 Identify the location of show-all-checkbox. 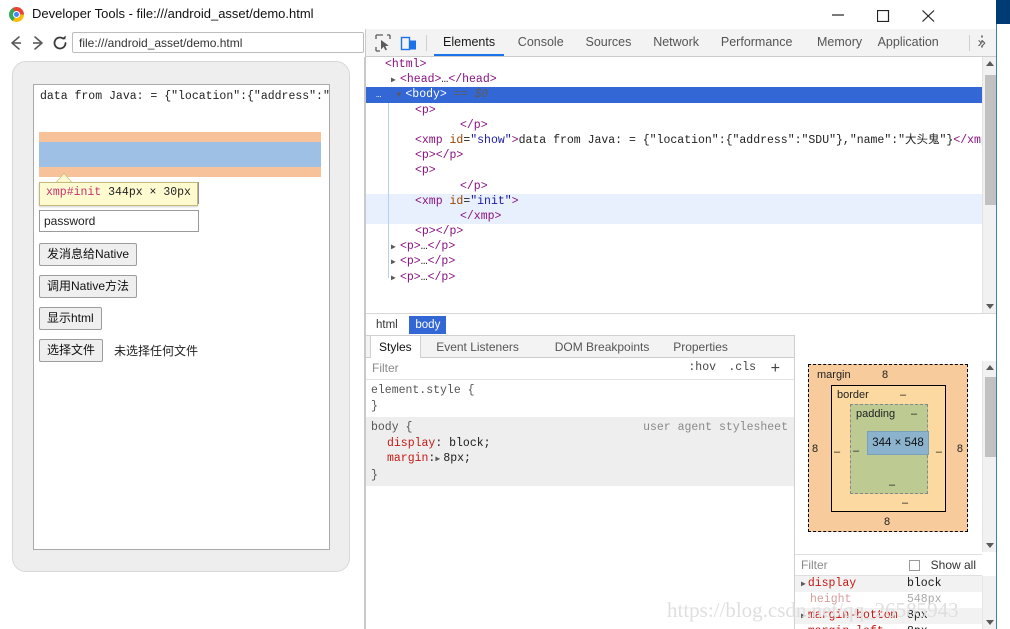
(914, 565).